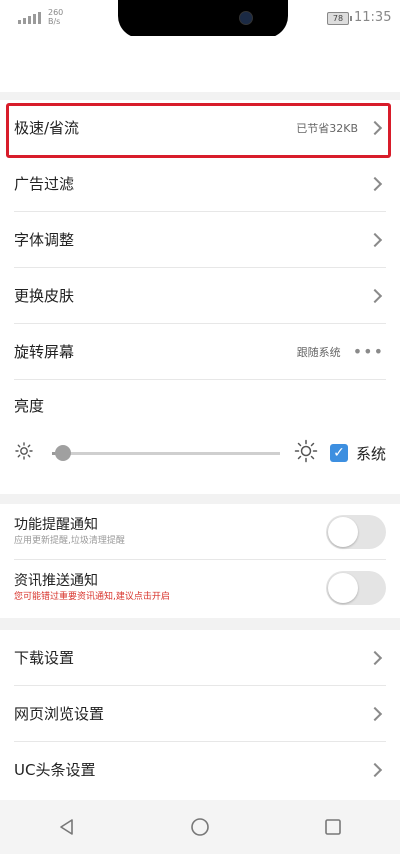 This screenshot has height=854, width=400. Describe the element at coordinates (318, 352) in the screenshot. I see `setting-value: 跟随系统` at that location.